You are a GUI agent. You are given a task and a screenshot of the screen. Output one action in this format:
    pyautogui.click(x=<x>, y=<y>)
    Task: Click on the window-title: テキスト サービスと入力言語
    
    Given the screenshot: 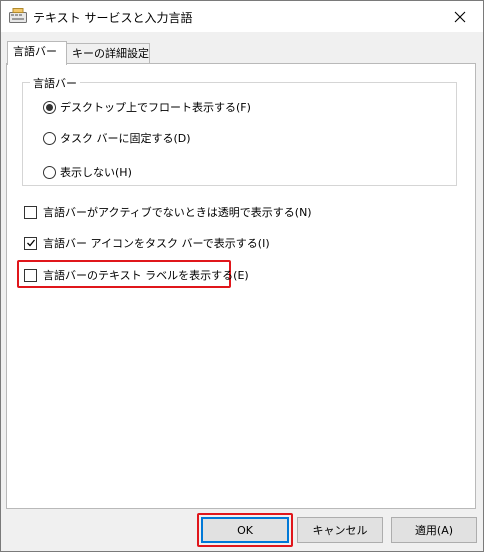 What is the action you would take?
    pyautogui.click(x=113, y=18)
    